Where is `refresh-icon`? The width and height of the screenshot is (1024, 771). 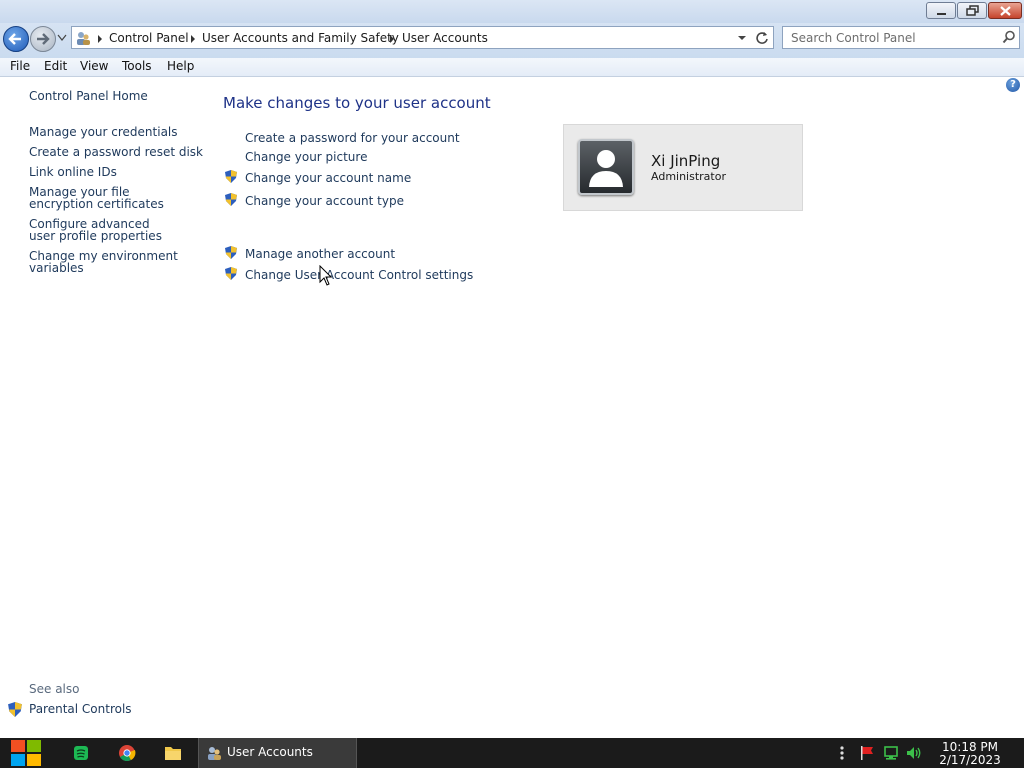 refresh-icon is located at coordinates (762, 38).